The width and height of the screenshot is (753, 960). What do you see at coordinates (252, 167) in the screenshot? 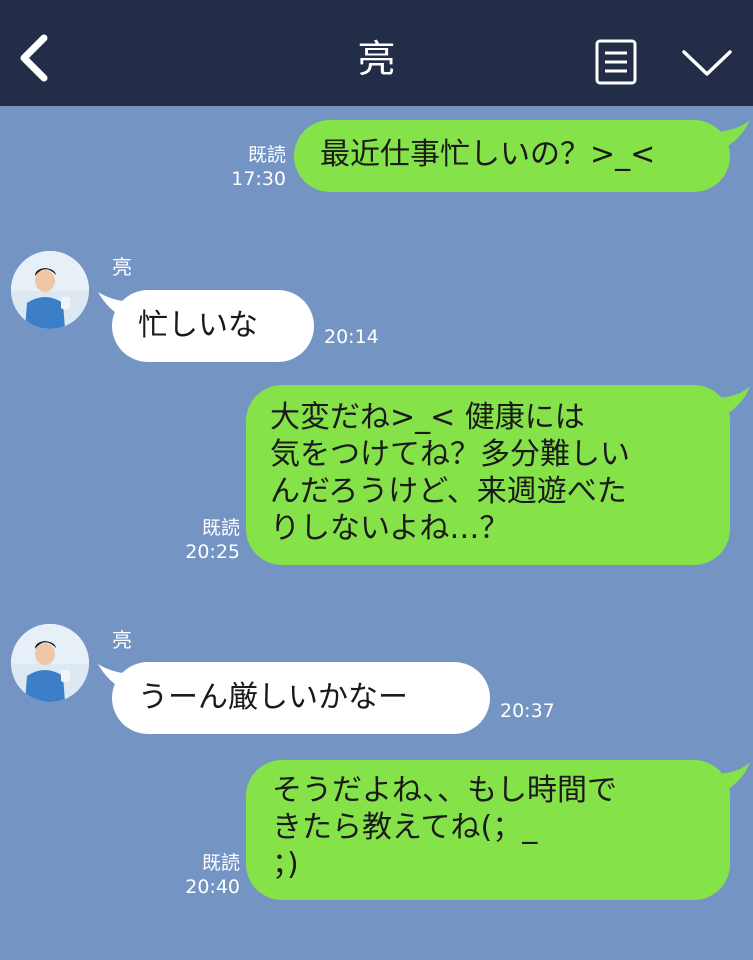
I see `read-receipt: 既読 17:30` at bounding box center [252, 167].